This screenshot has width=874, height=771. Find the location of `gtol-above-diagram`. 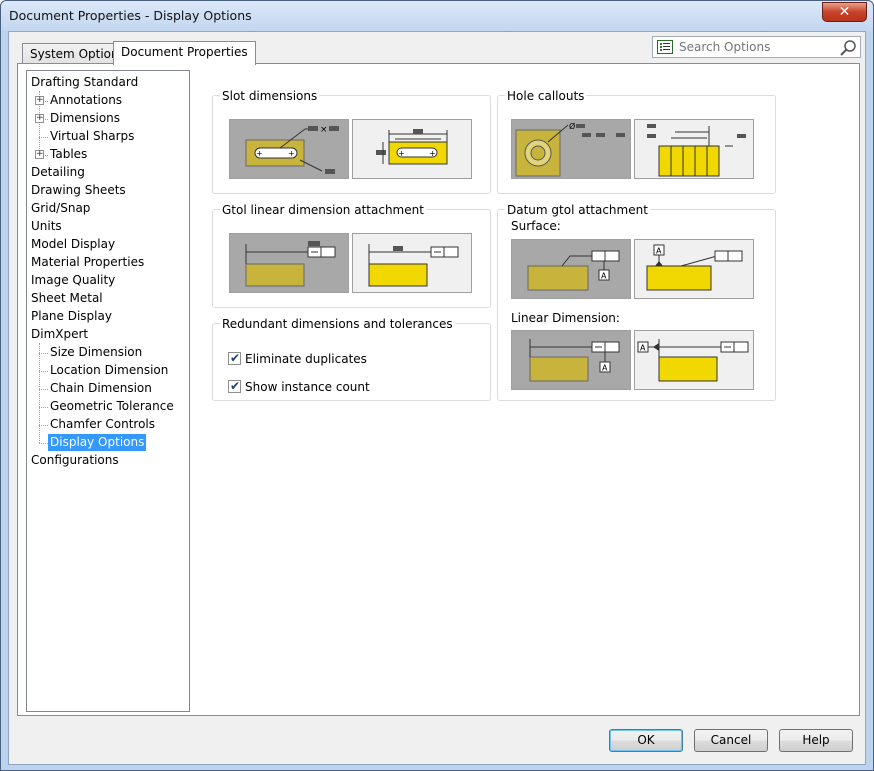

gtol-above-diagram is located at coordinates (290, 264).